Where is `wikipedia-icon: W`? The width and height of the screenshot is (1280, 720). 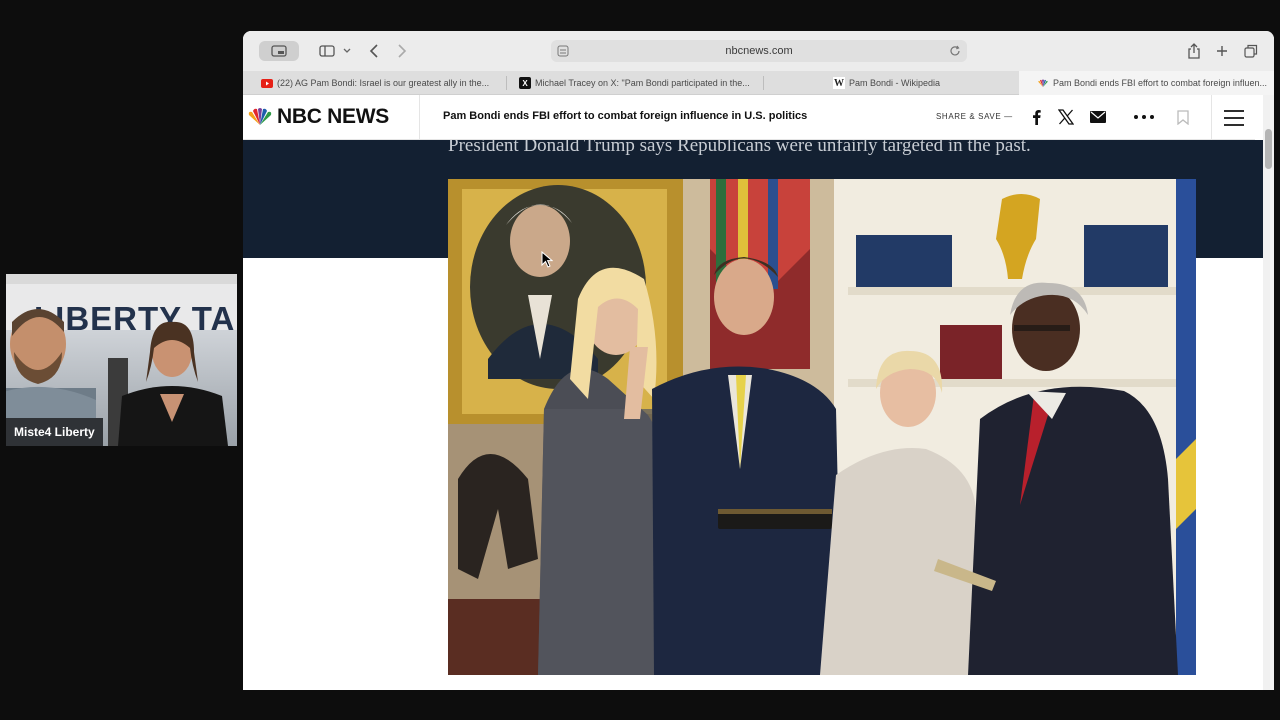
wikipedia-icon: W is located at coordinates (839, 83).